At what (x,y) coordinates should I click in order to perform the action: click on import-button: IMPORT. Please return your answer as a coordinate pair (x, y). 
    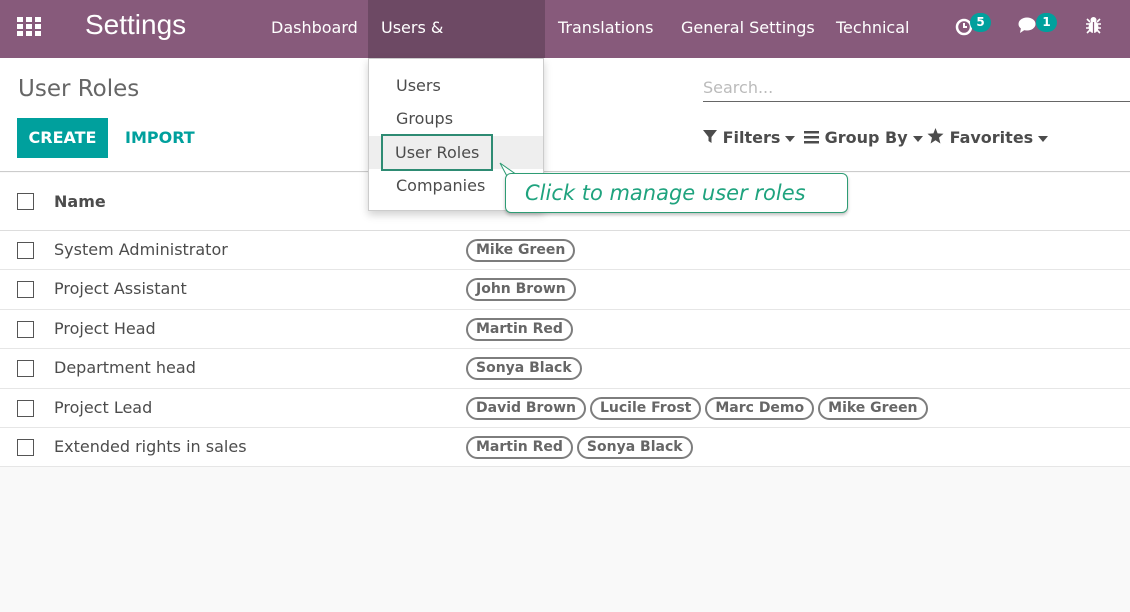
    Looking at the image, I should click on (160, 138).